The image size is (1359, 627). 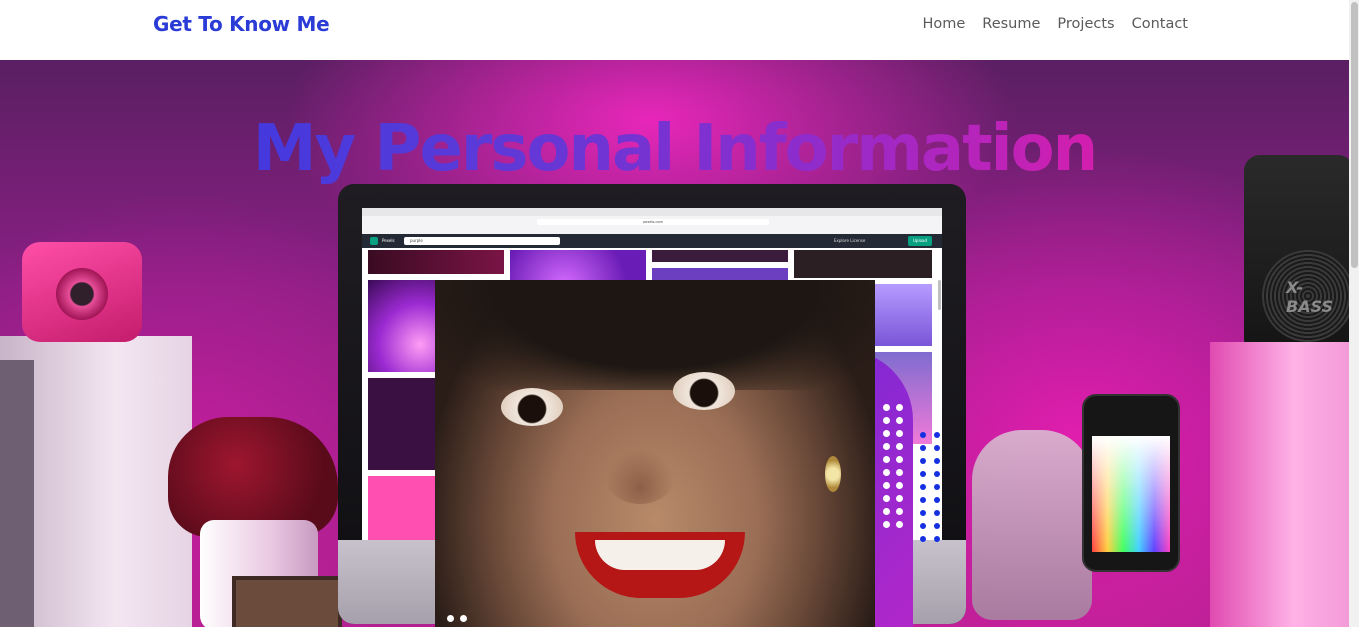 What do you see at coordinates (1032, 525) in the screenshot?
I see `thumbs-up-decor` at bounding box center [1032, 525].